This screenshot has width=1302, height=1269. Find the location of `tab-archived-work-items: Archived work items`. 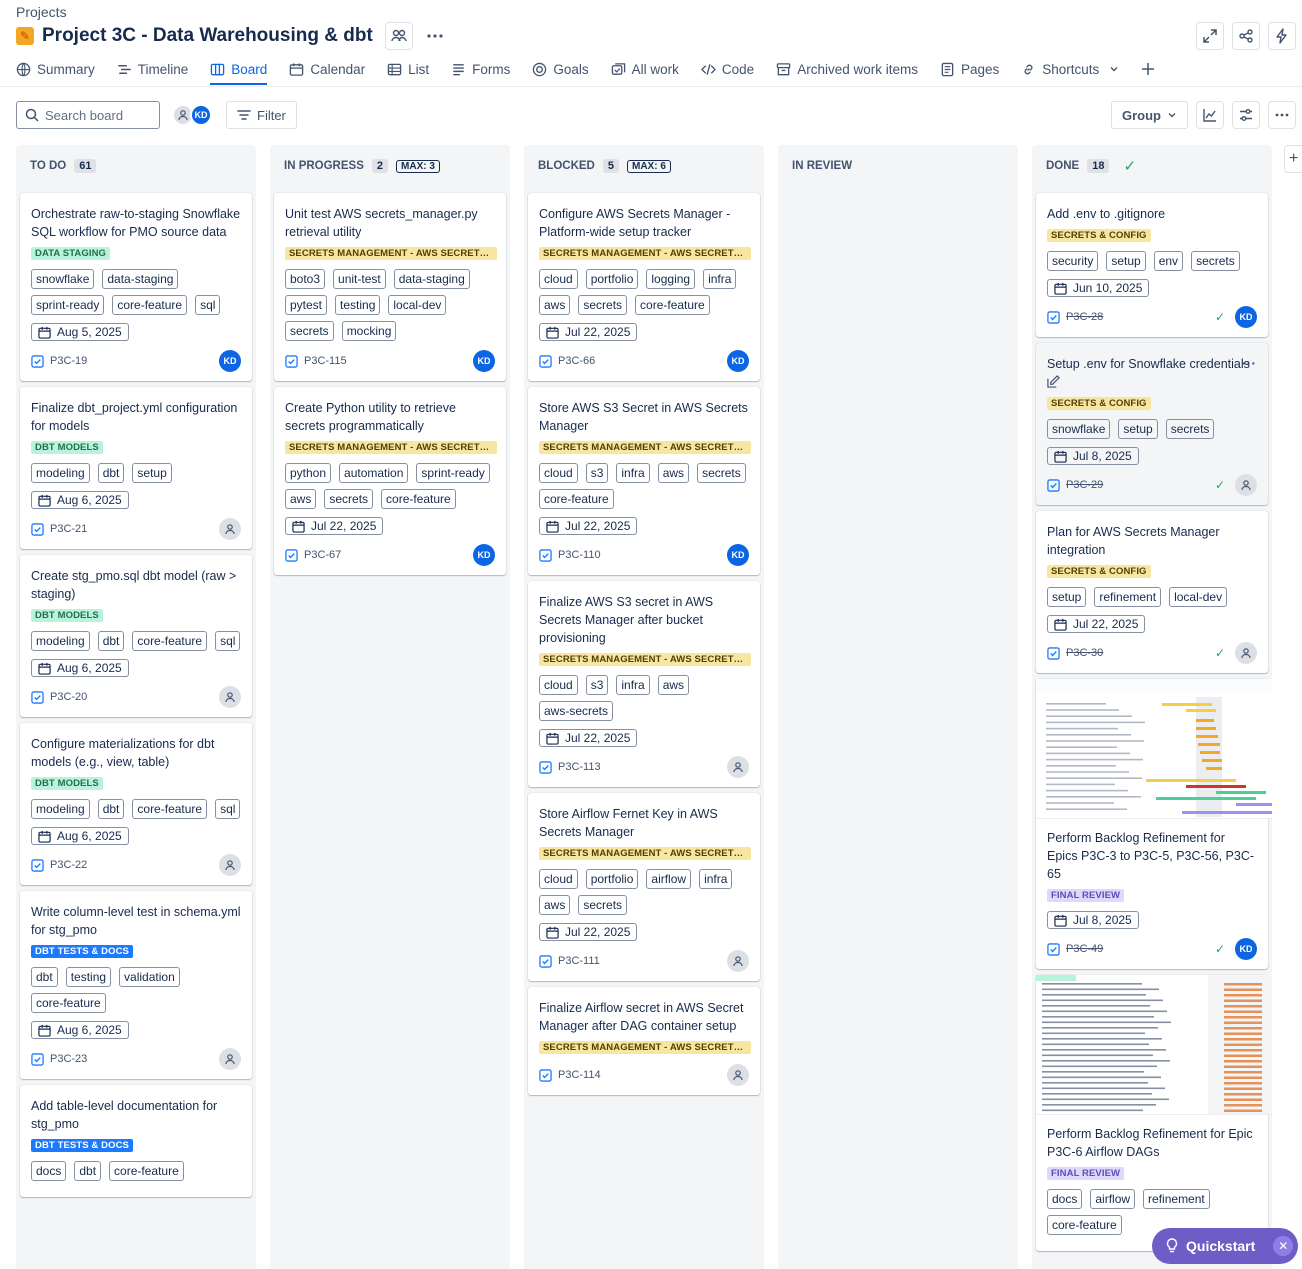

tab-archived-work-items: Archived work items is located at coordinates (847, 69).